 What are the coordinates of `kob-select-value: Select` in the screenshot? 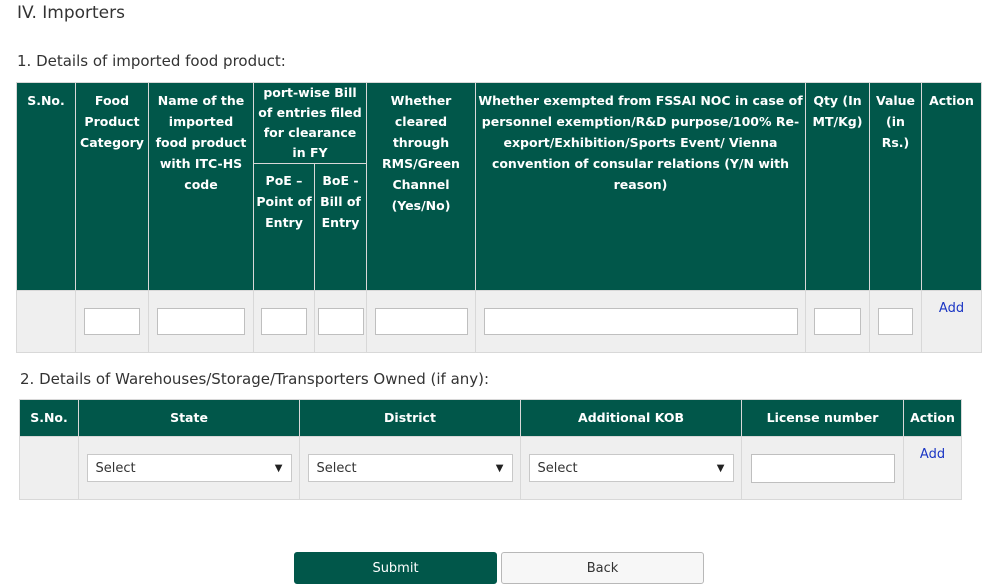 It's located at (557, 468).